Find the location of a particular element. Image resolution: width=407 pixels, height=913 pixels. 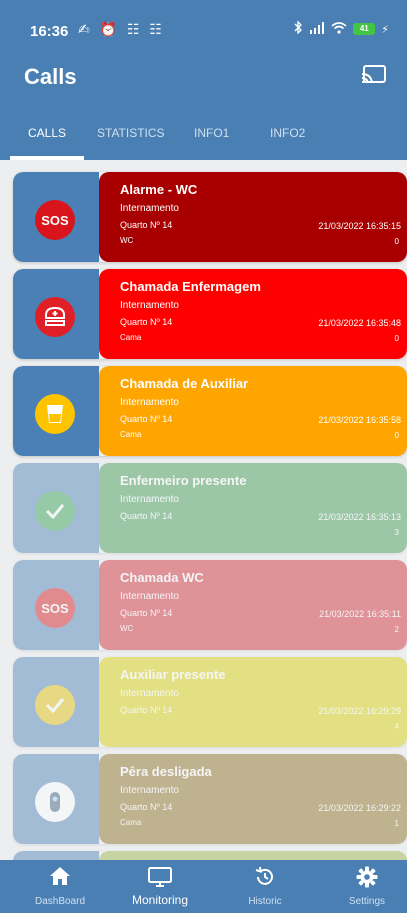

tab-calls: CALLS is located at coordinates (47, 139).